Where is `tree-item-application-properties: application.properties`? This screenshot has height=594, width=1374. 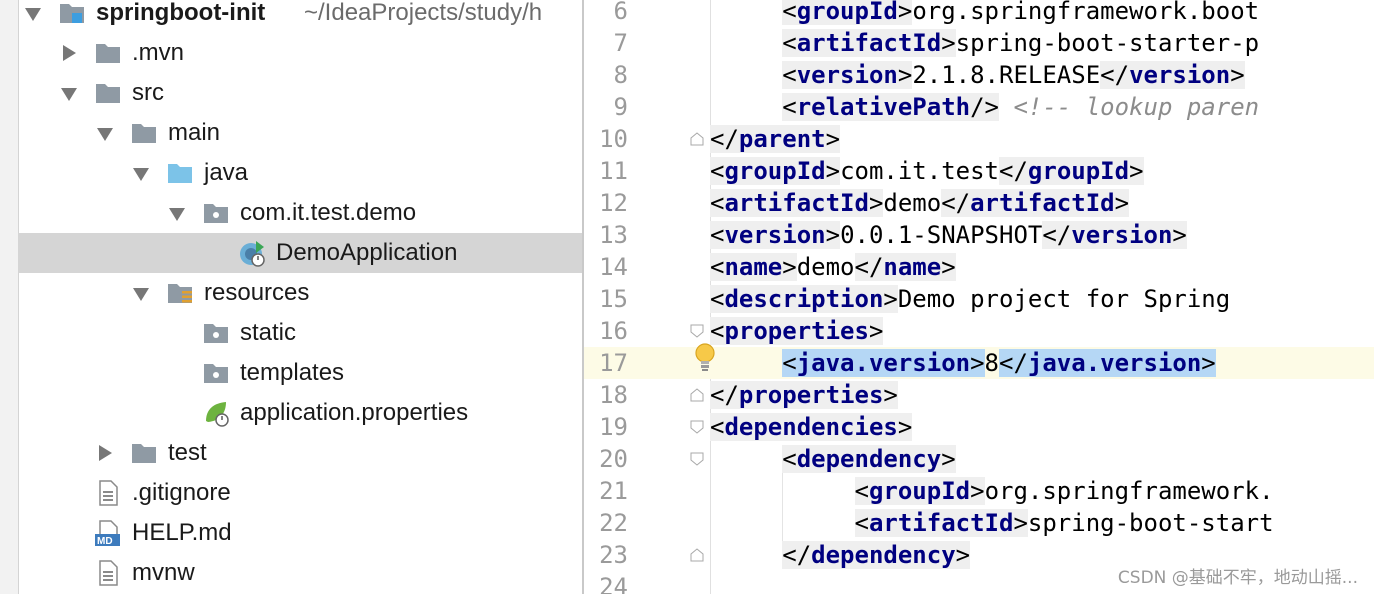 tree-item-application-properties: application.properties is located at coordinates (300, 413).